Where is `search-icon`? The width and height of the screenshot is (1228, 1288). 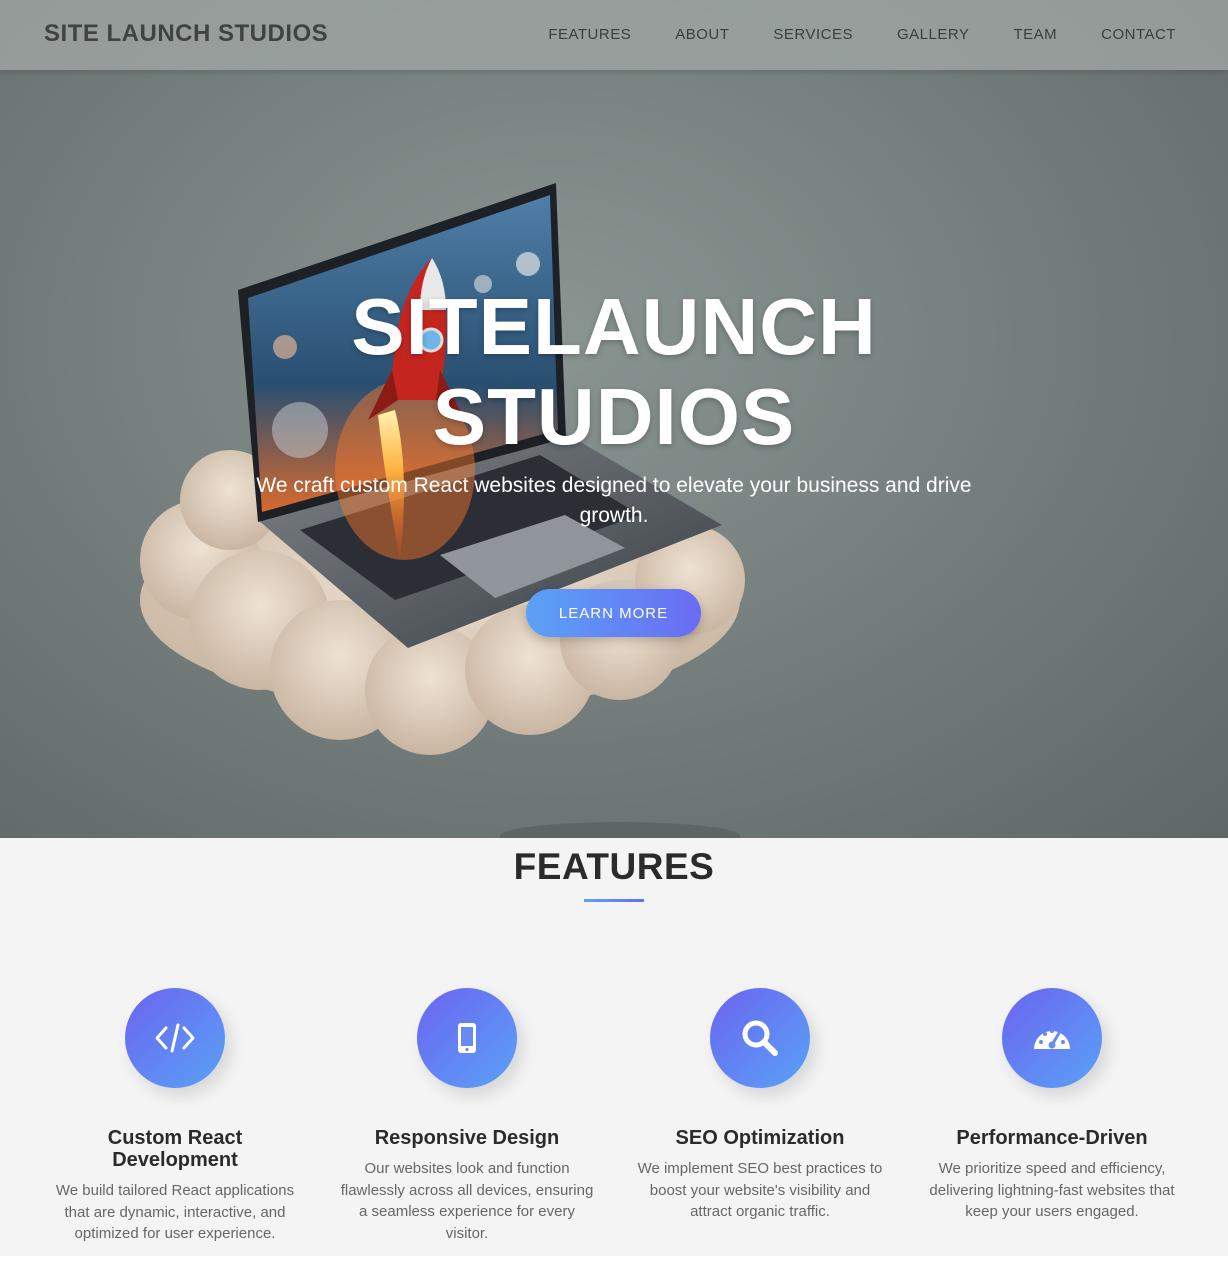 search-icon is located at coordinates (760, 1038).